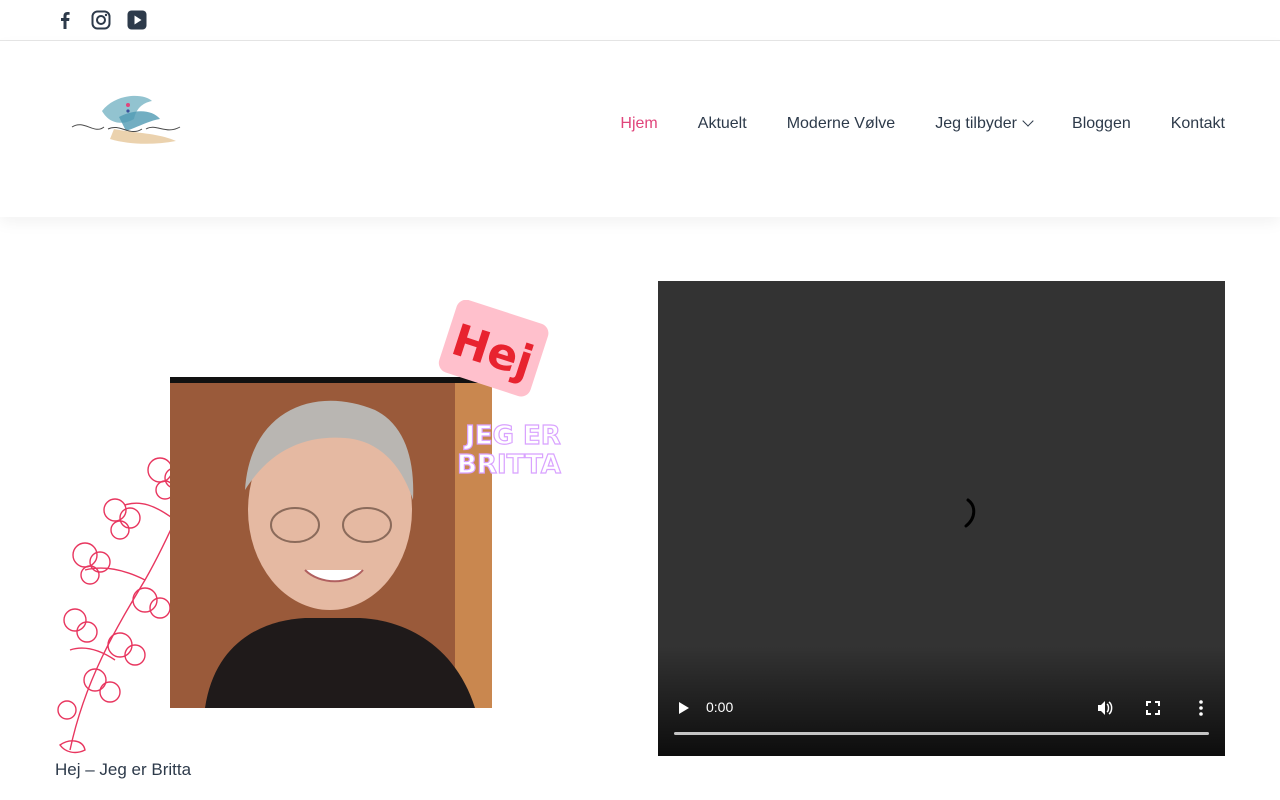 Image resolution: width=1280 pixels, height=800 pixels. What do you see at coordinates (720, 707) in the screenshot?
I see `video-time: 0:00` at bounding box center [720, 707].